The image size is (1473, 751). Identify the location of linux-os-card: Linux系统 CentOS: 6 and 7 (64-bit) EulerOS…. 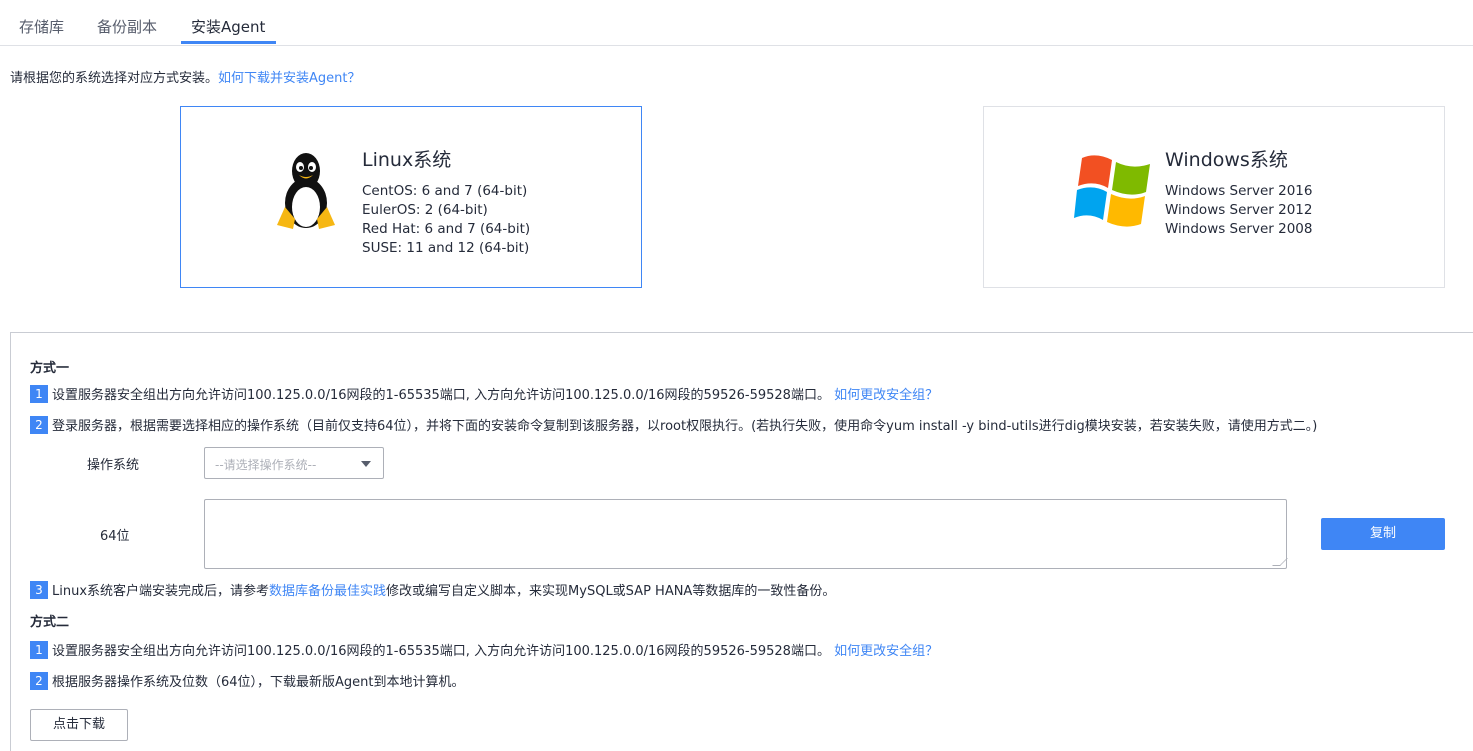
(411, 197).